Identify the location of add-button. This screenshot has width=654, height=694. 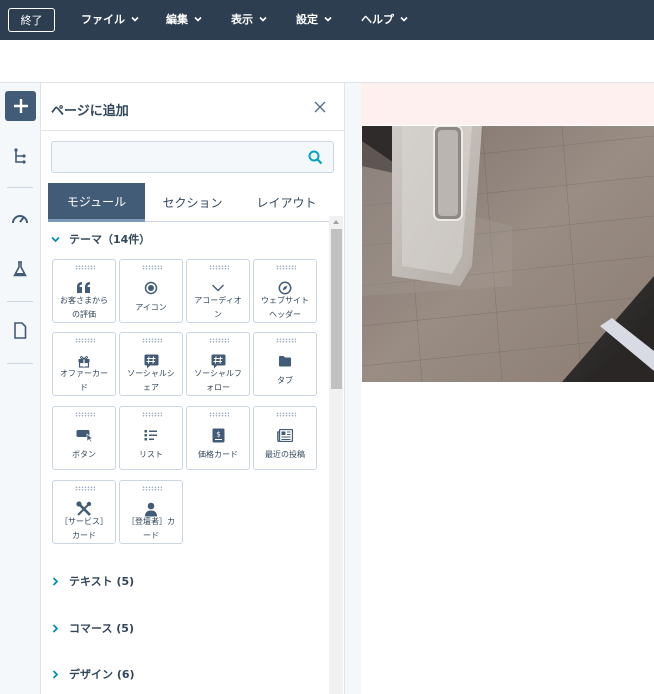
(20, 106).